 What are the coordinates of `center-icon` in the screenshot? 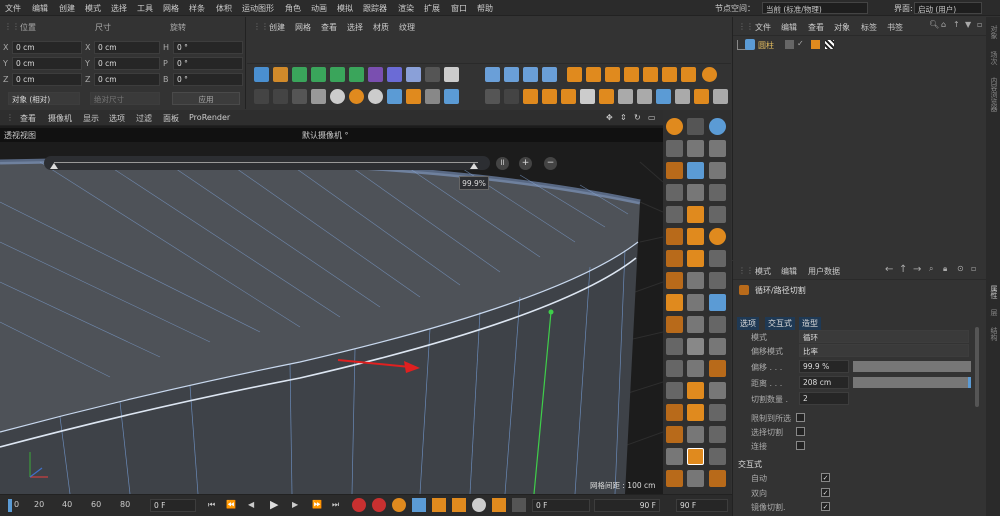 It's located at (674, 280).